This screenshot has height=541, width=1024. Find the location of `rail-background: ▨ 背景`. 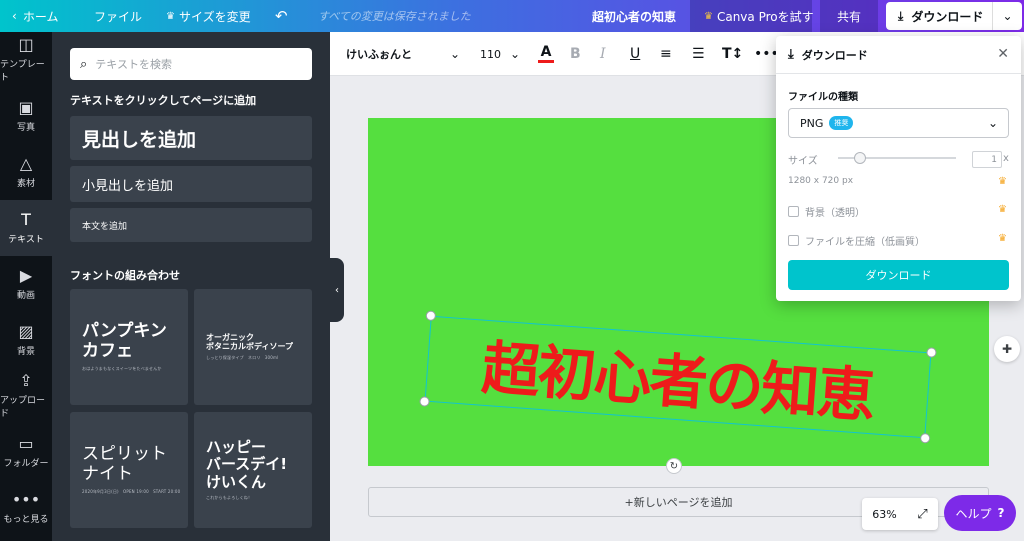

rail-background: ▨ 背景 is located at coordinates (26, 340).